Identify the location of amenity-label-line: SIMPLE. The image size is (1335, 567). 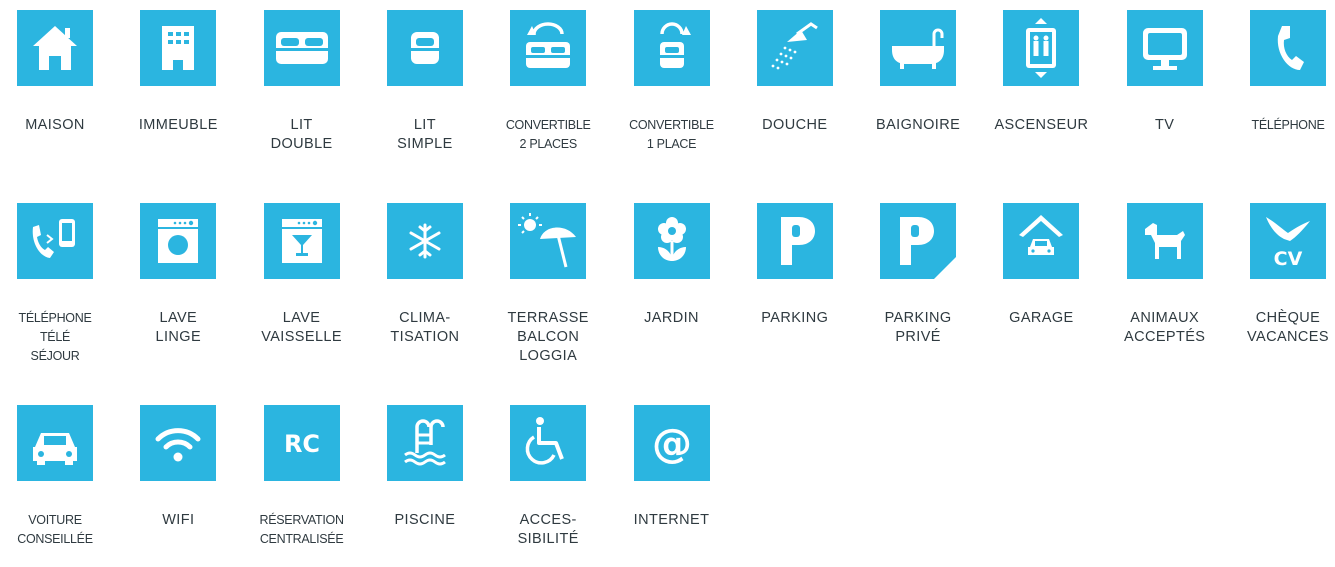
(425, 144).